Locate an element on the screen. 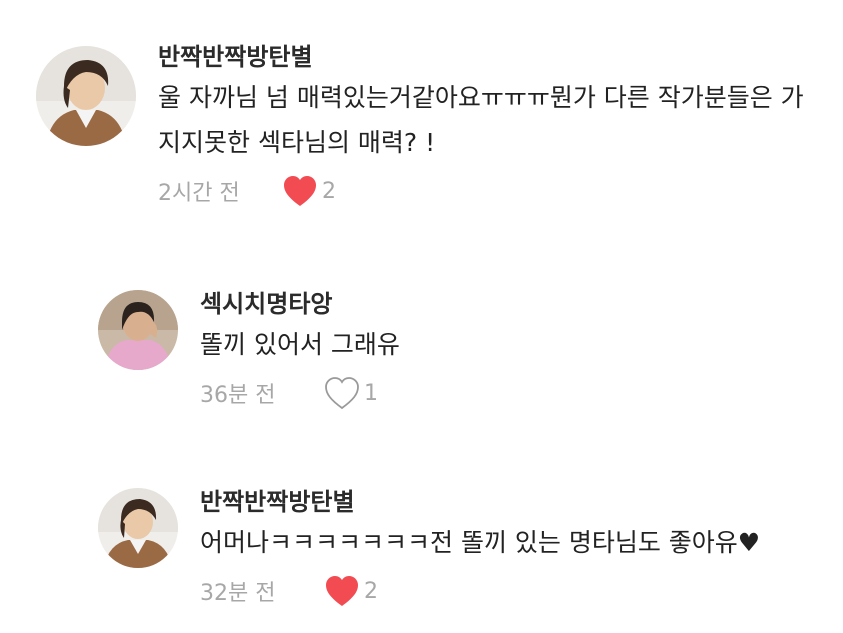 Image resolution: width=843 pixels, height=633 pixels. comment-meta: 36분 전 1 is located at coordinates (520, 393).